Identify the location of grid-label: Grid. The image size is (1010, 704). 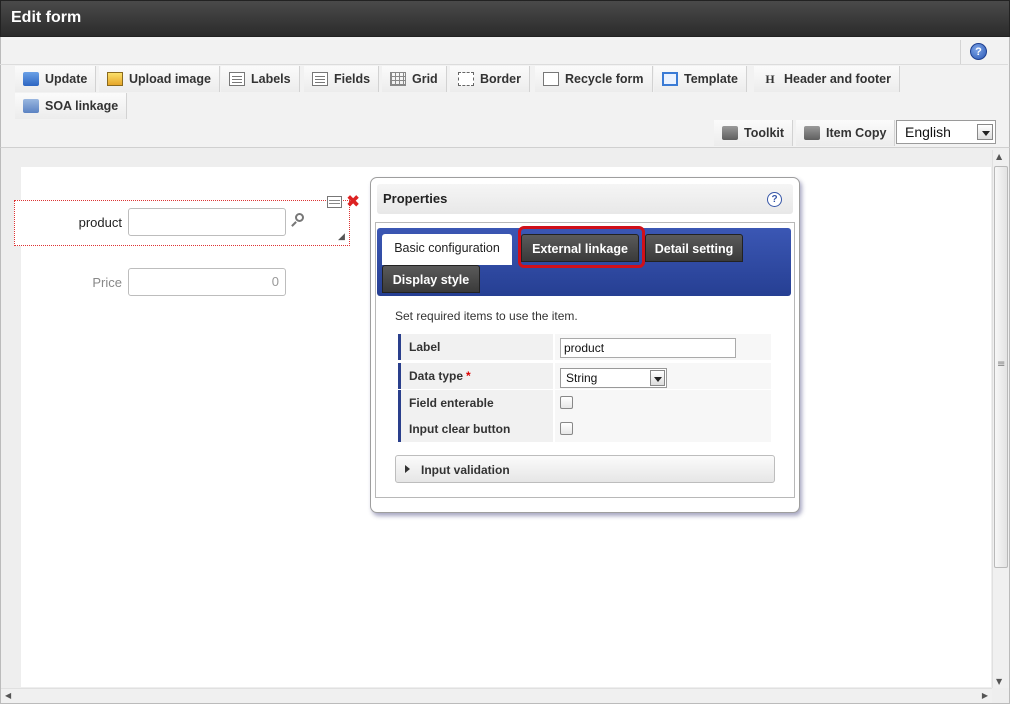
(425, 79).